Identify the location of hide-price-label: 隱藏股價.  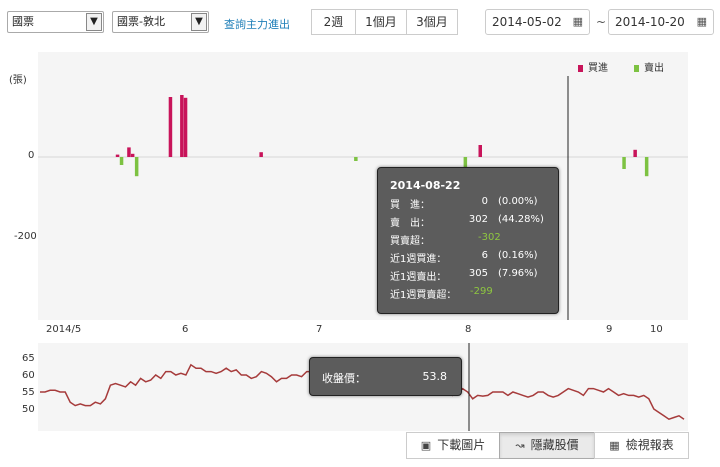
(554, 445).